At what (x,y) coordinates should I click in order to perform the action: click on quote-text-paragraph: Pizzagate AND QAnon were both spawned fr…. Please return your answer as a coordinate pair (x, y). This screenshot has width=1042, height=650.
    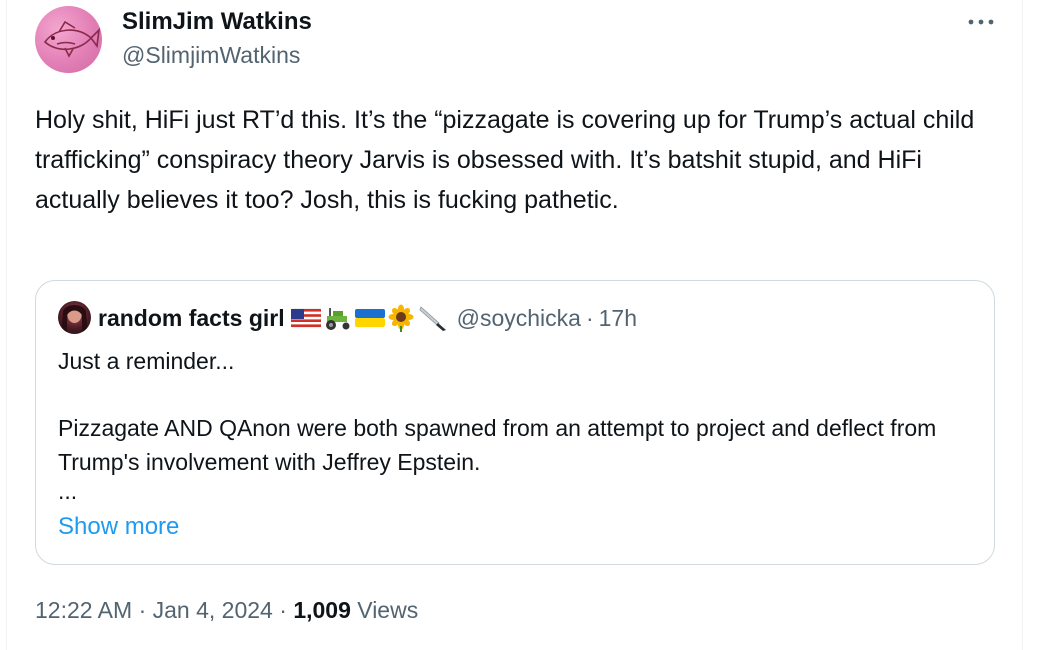
    Looking at the image, I should click on (497, 445).